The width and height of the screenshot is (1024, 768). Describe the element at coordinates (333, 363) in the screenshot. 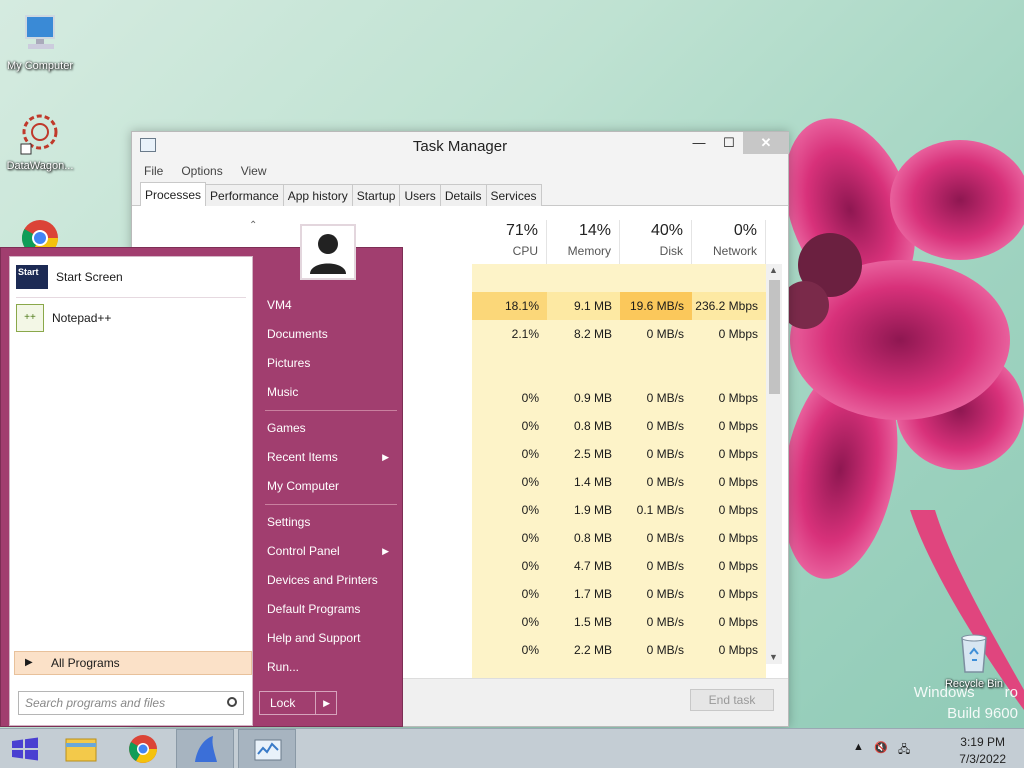

I see `start-item-pictures: Pictures` at that location.